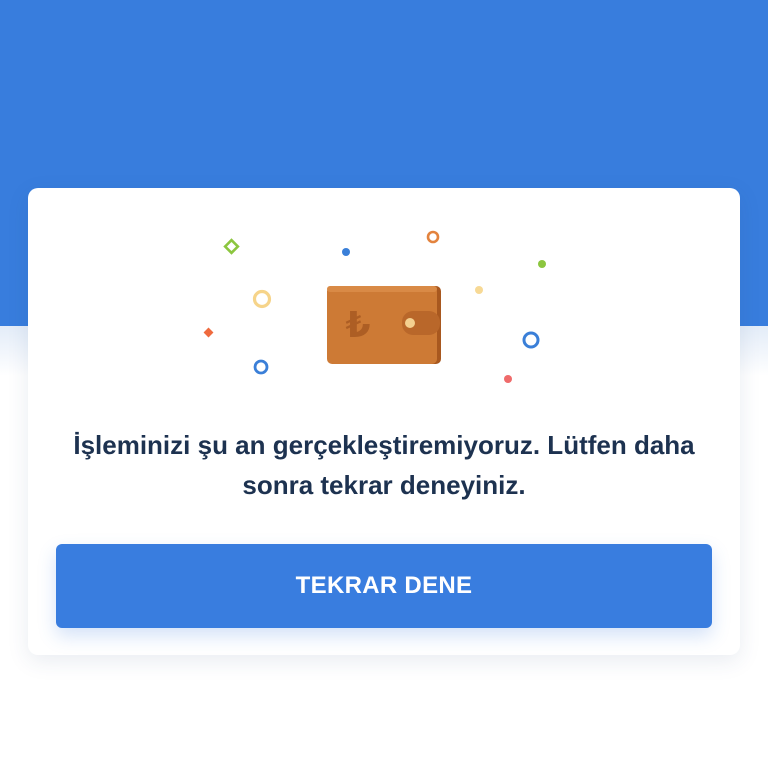  What do you see at coordinates (508, 379) in the screenshot?
I see `confetti-dot-red` at bounding box center [508, 379].